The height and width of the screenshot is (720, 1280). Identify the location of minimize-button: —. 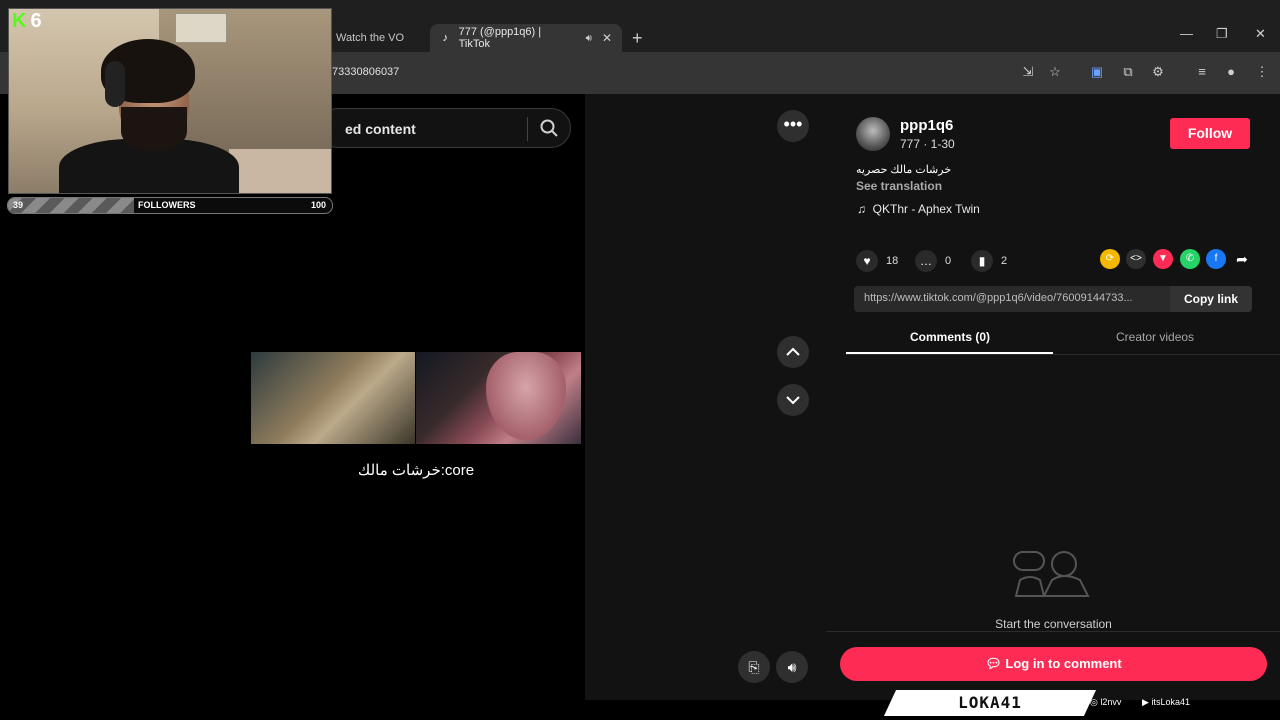
(1186, 33).